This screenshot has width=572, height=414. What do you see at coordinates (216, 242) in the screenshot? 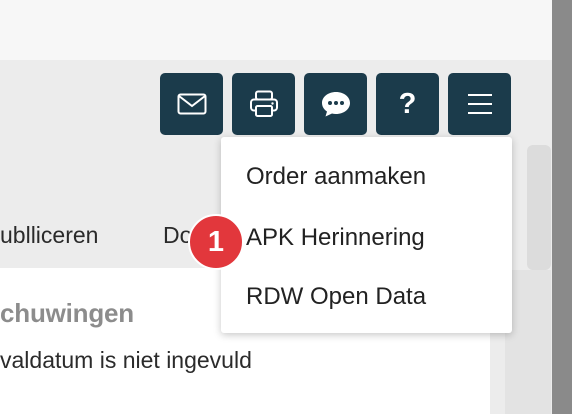
I see `step-badge: 1` at bounding box center [216, 242].